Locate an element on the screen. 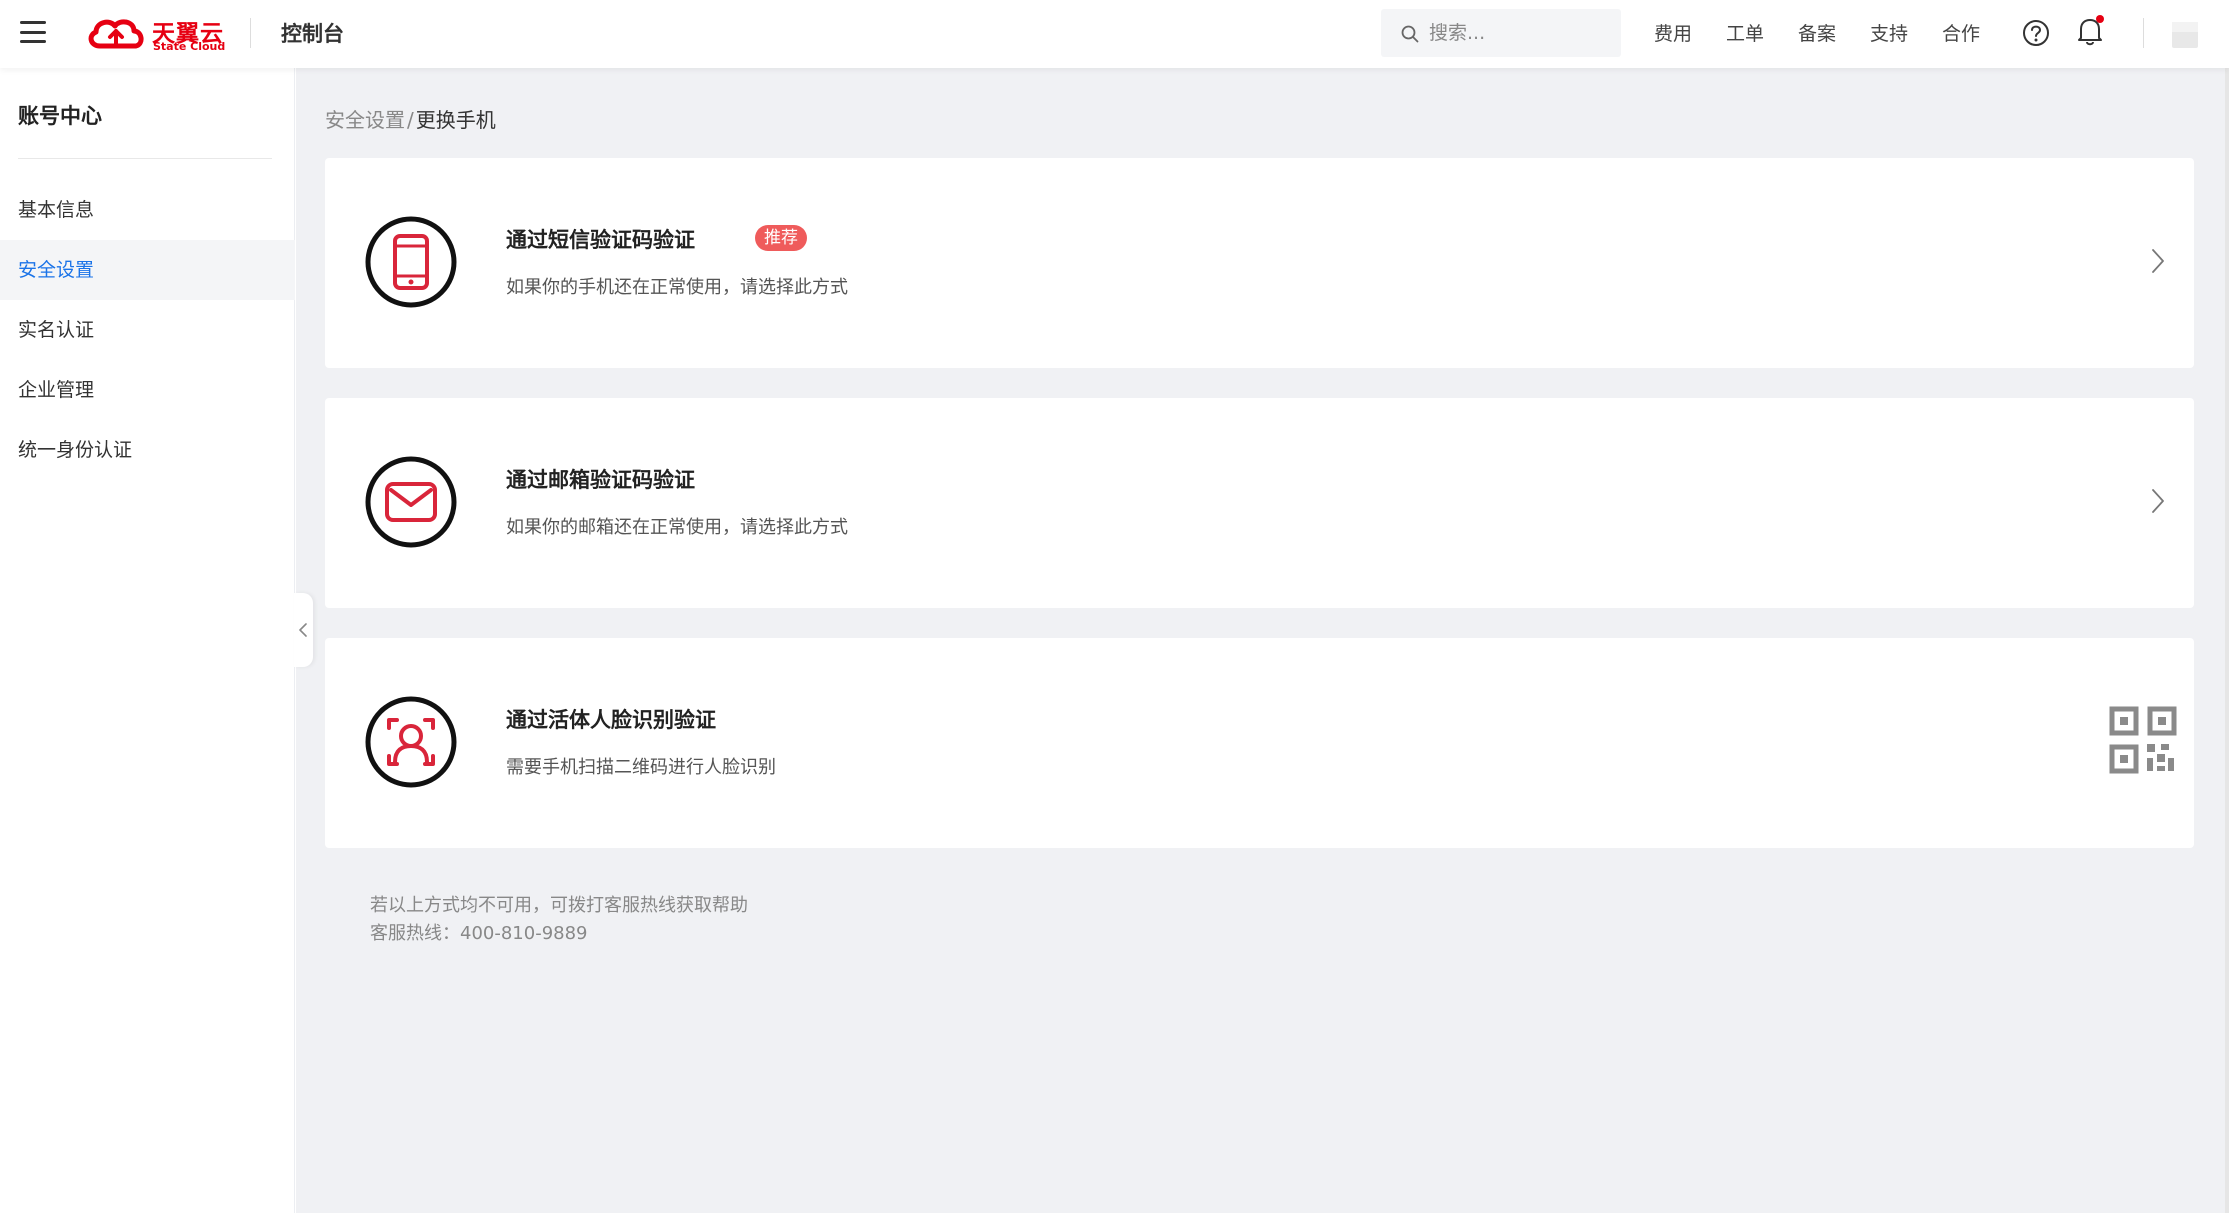  card-title: 通过邮箱验证码验证 is located at coordinates (600, 480).